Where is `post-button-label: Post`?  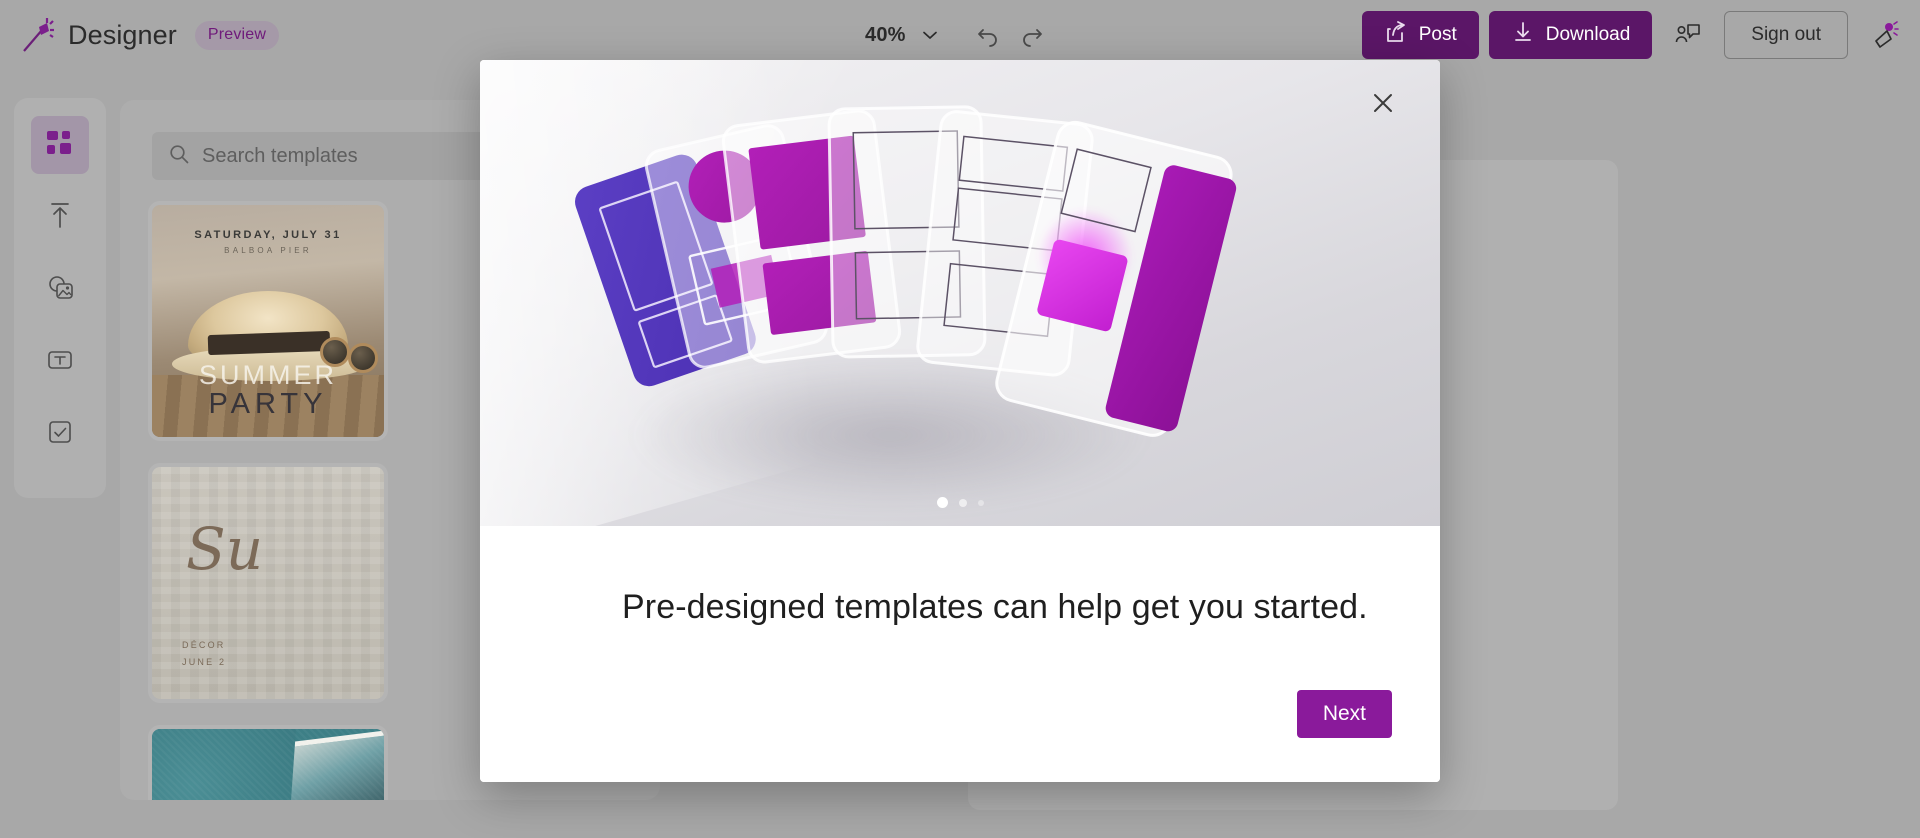
post-button-label: Post is located at coordinates (1437, 34).